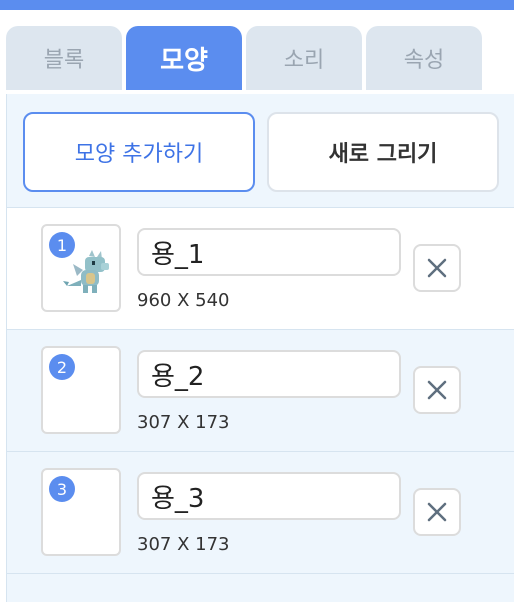 The width and height of the screenshot is (514, 602). Describe the element at coordinates (424, 58) in the screenshot. I see `tab-properties: 속성` at that location.